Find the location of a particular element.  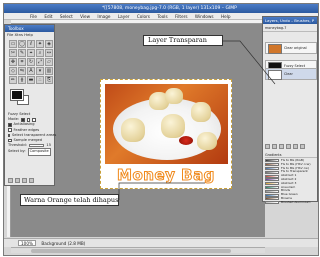

restore-options-icon is located at coordinates (17, 180).